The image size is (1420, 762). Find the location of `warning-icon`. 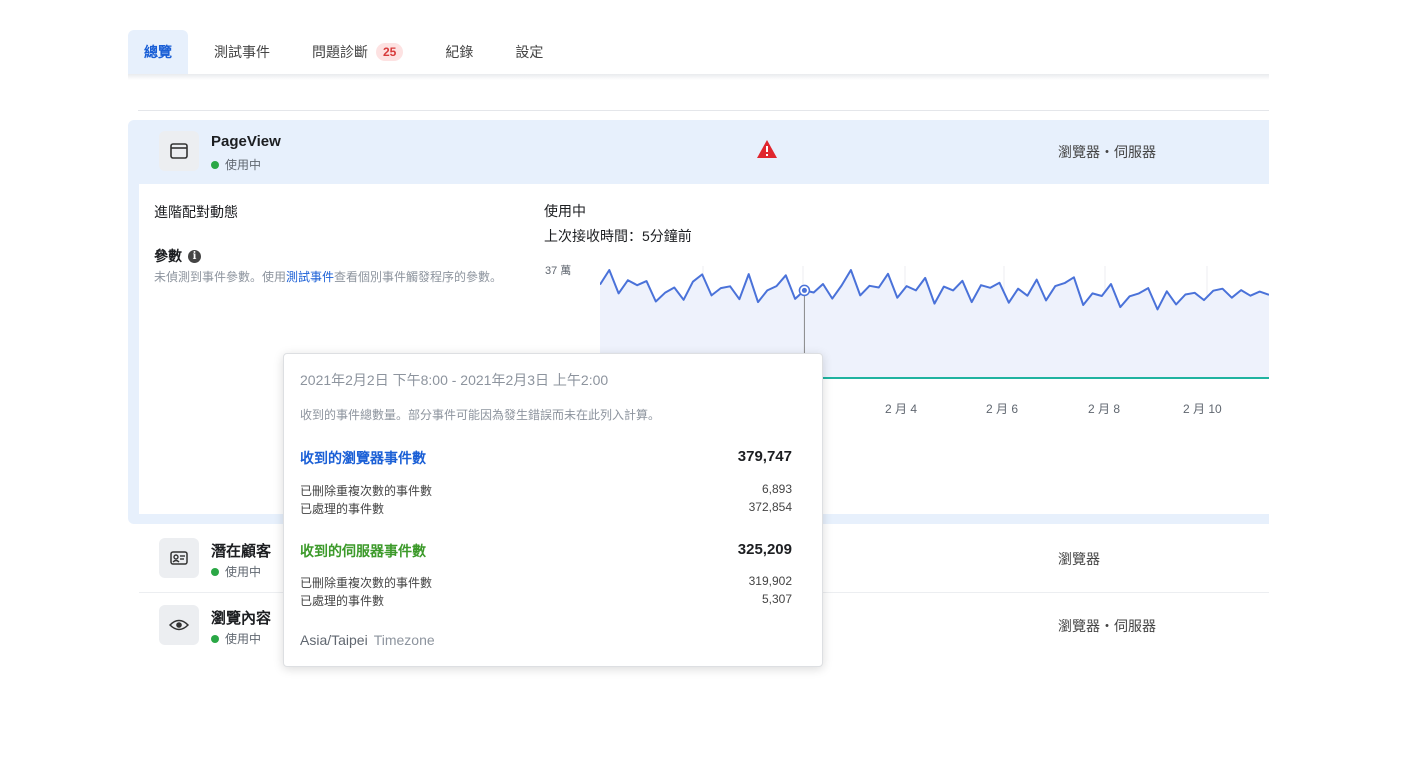

warning-icon is located at coordinates (767, 151).